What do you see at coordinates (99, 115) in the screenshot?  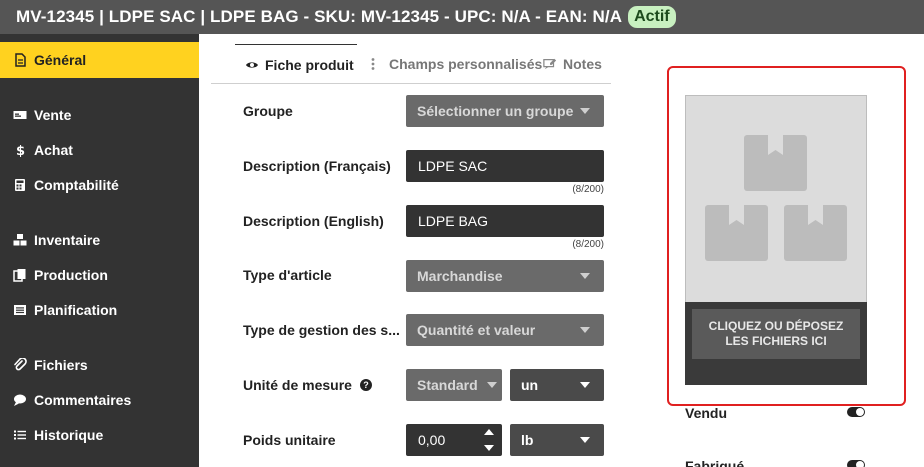 I see `sidebar-item-vente: Vente` at bounding box center [99, 115].